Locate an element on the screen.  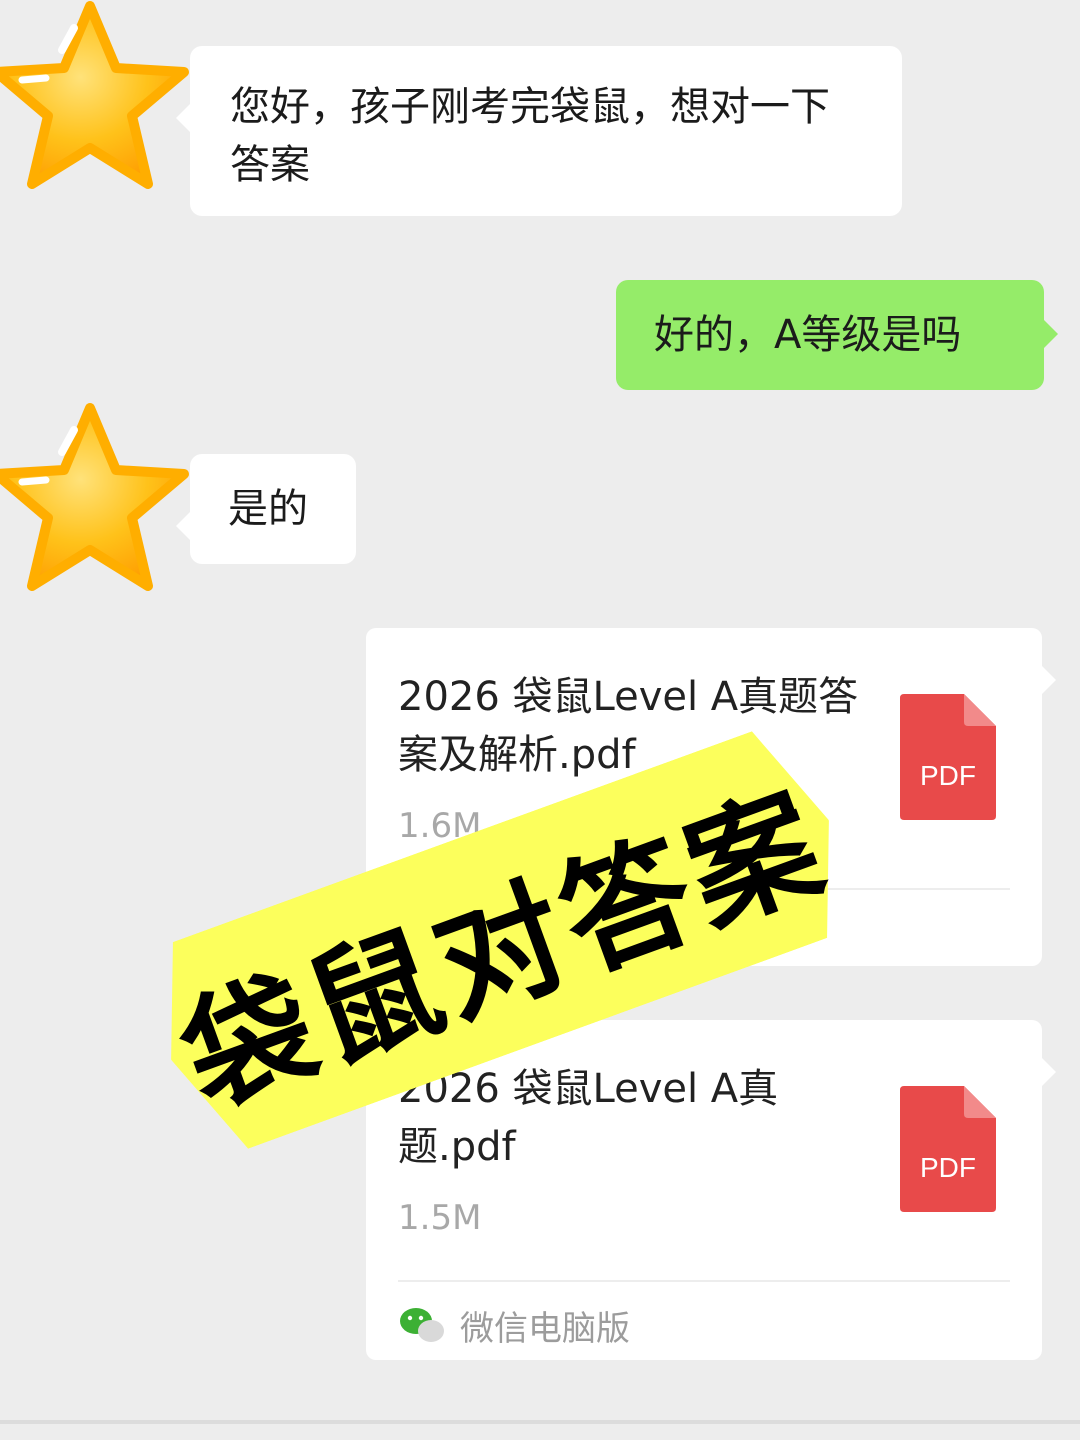
message-bubble-incoming: 您好，孩子刚考完袋鼠，想对一下答案 is located at coordinates (539, 131).